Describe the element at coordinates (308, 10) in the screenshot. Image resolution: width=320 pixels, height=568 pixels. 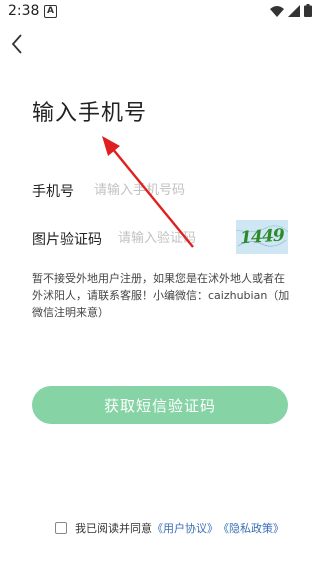
I see `battery-icon` at that location.